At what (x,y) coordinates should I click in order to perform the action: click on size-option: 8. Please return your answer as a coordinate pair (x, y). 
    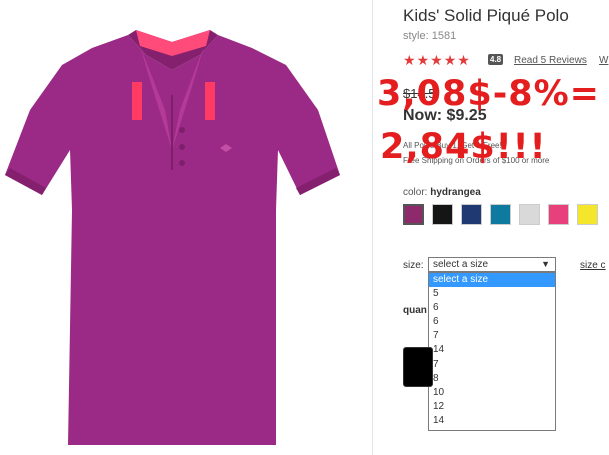
    Looking at the image, I should click on (492, 379).